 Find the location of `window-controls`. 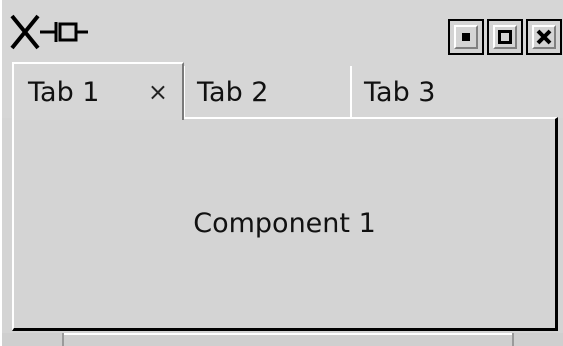

window-controls is located at coordinates (505, 38).